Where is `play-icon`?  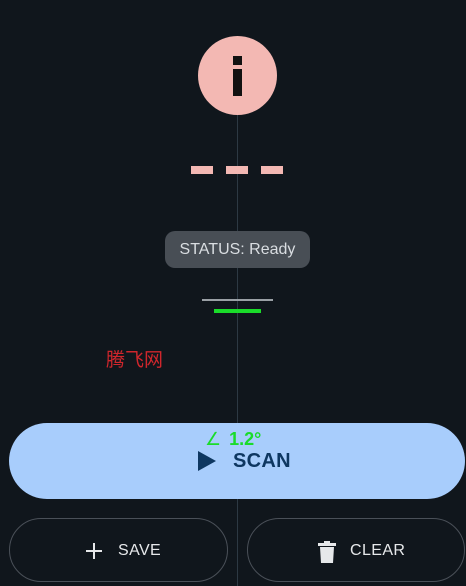
play-icon is located at coordinates (207, 461).